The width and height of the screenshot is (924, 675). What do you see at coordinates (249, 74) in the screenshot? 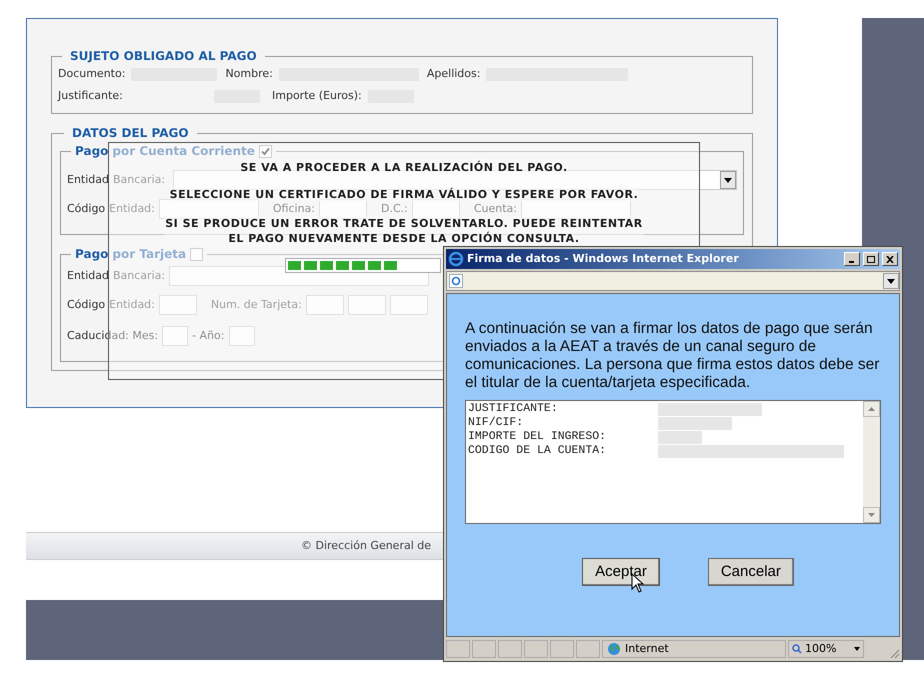
I see `field-label: Nombre:` at bounding box center [249, 74].